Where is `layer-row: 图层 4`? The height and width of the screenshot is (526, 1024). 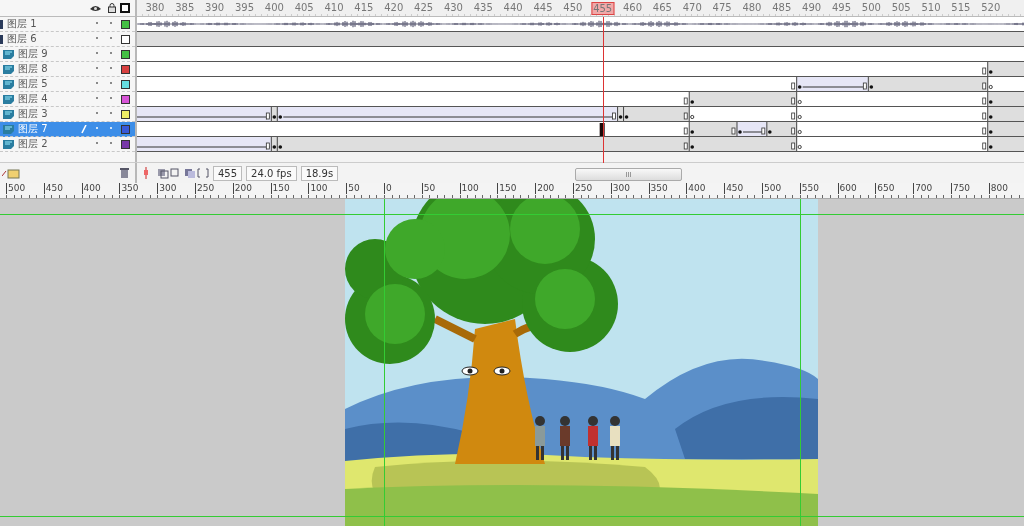
layer-row: 图层 4 is located at coordinates (67, 99).